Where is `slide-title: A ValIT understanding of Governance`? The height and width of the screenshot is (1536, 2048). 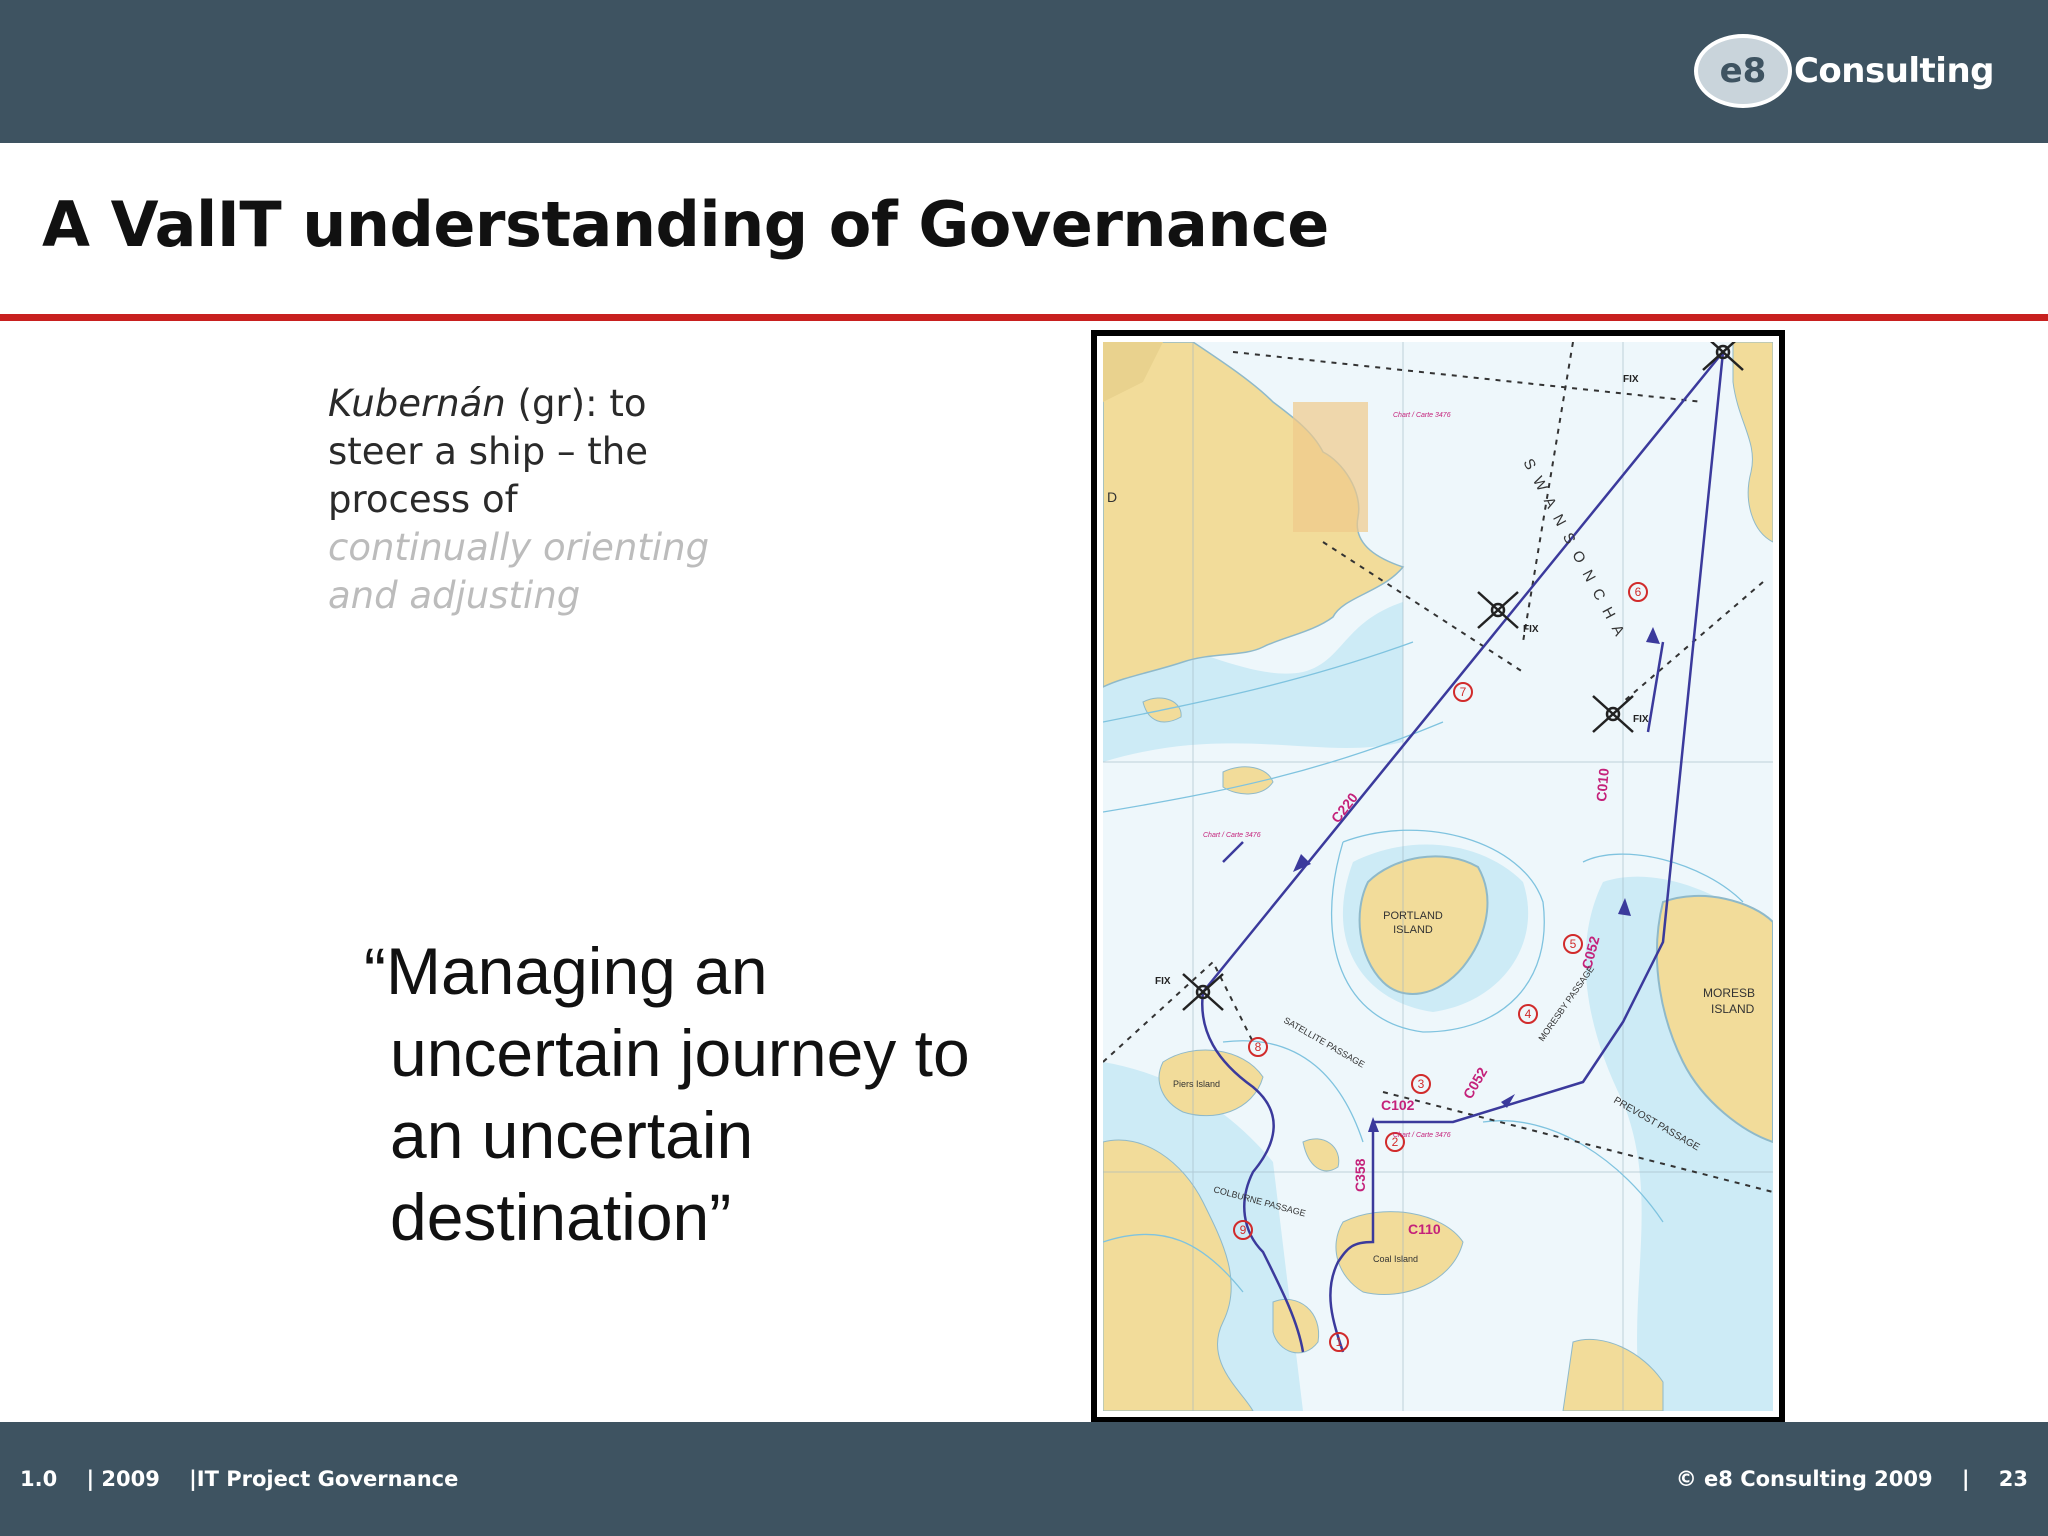 slide-title: A ValIT understanding of Governance is located at coordinates (685, 224).